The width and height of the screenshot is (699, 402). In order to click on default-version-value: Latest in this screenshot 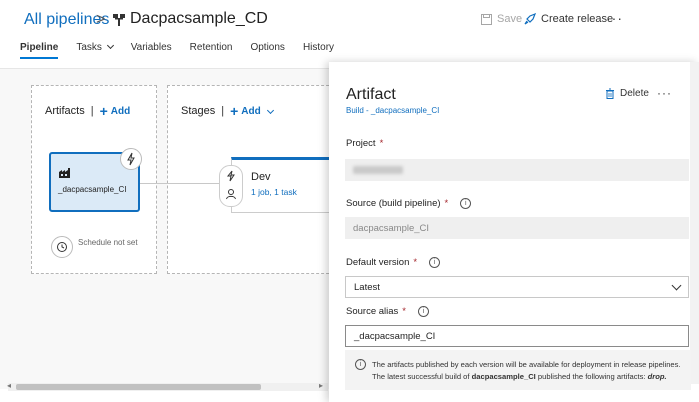, I will do `click(367, 287)`.